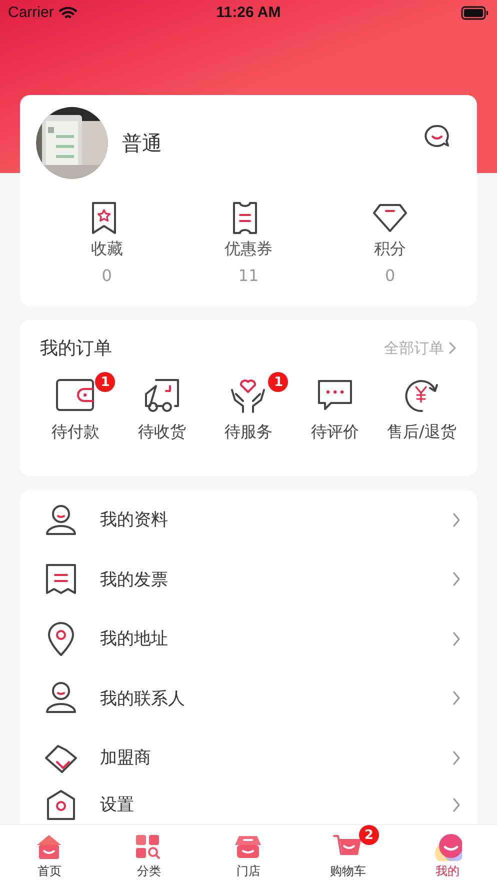 This screenshot has width=497, height=883. Describe the element at coordinates (248, 758) in the screenshot. I see `menu-item: 加盟商` at that location.